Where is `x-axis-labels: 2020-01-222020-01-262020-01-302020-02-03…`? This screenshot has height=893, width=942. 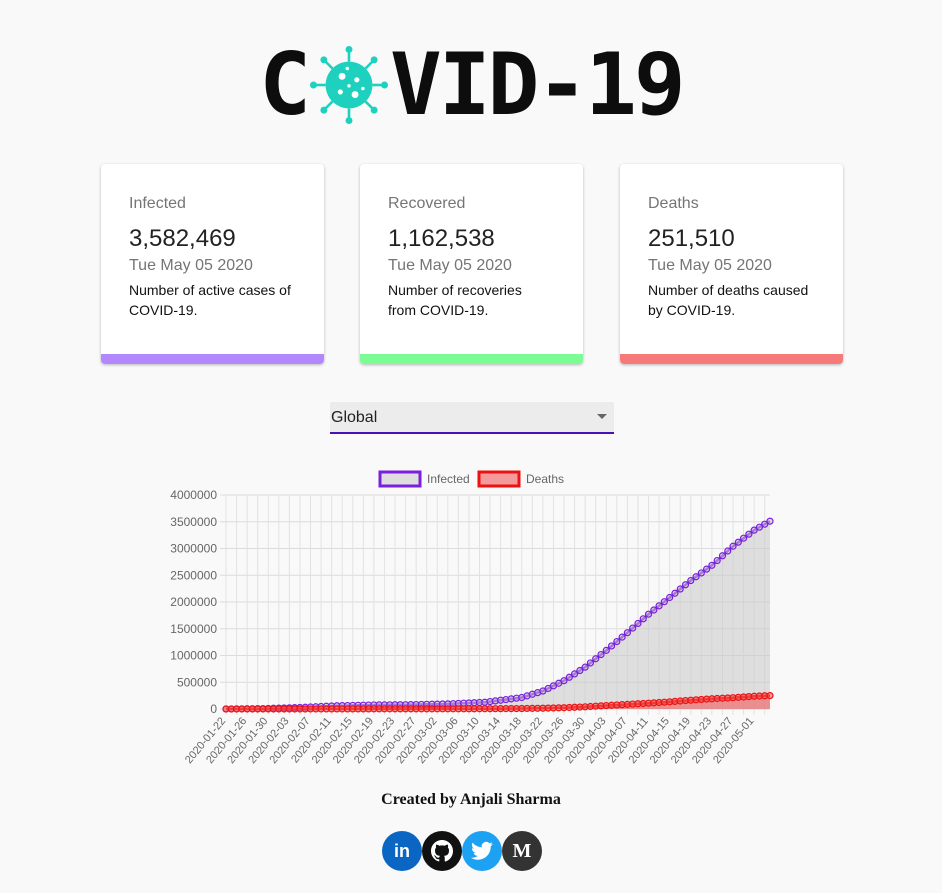 x-axis-labels: 2020-01-222020-01-262020-01-302020-02-03… is located at coordinates (470, 740).